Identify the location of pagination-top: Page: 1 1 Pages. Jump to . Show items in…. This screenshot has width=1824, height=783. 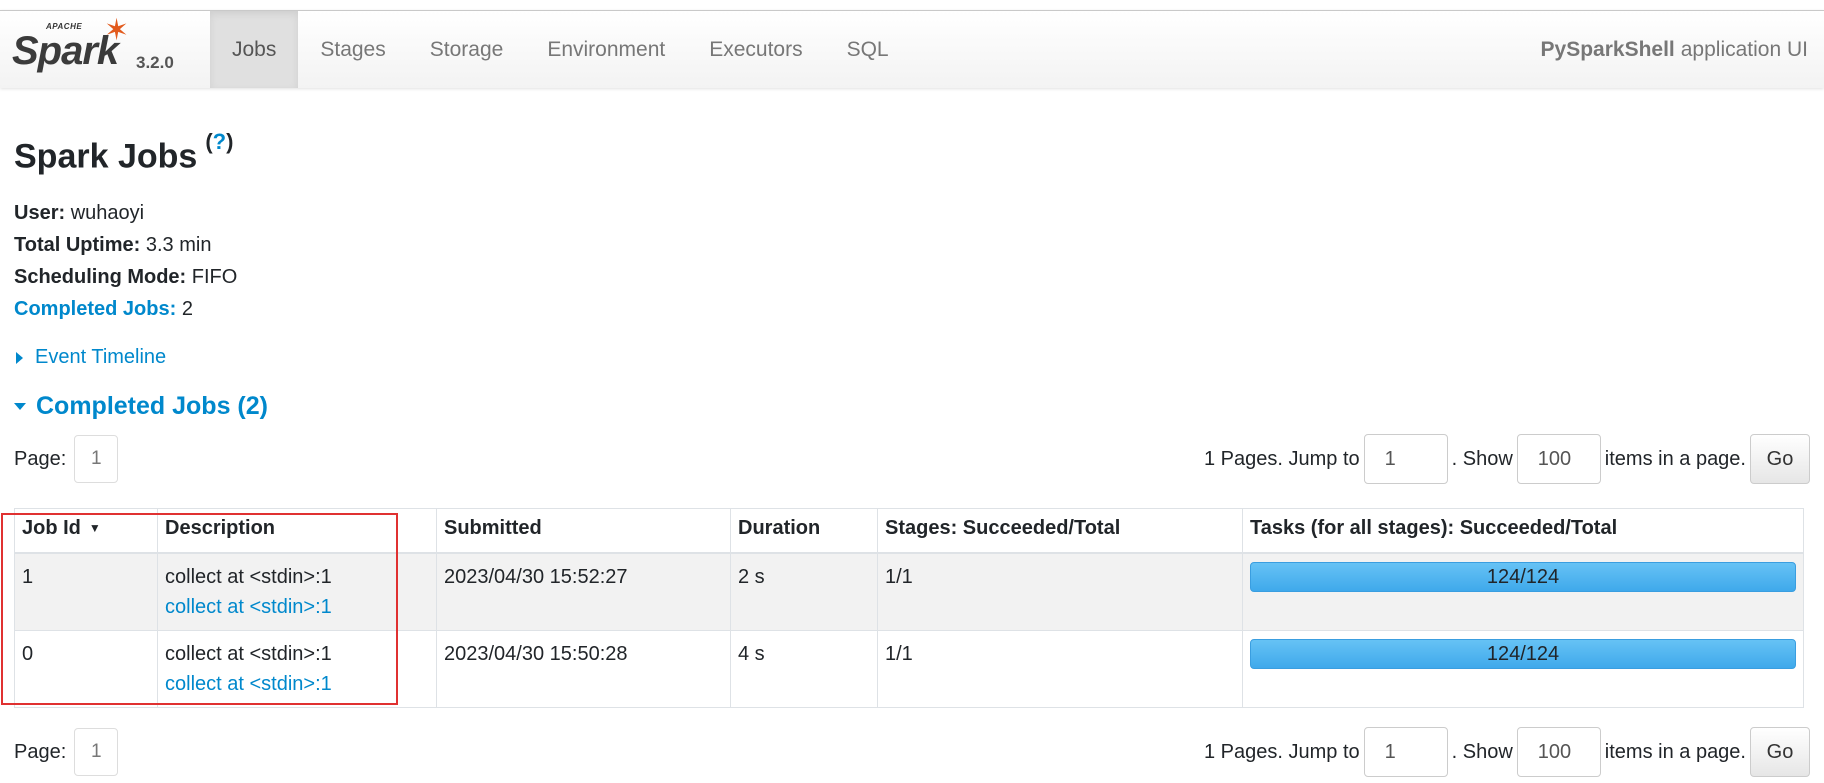
(912, 459).